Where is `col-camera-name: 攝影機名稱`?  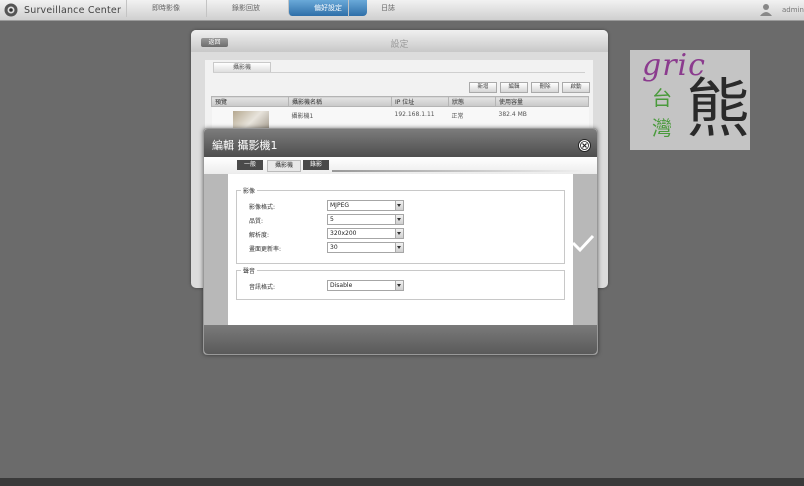 col-camera-name: 攝影機名稱 is located at coordinates (340, 101).